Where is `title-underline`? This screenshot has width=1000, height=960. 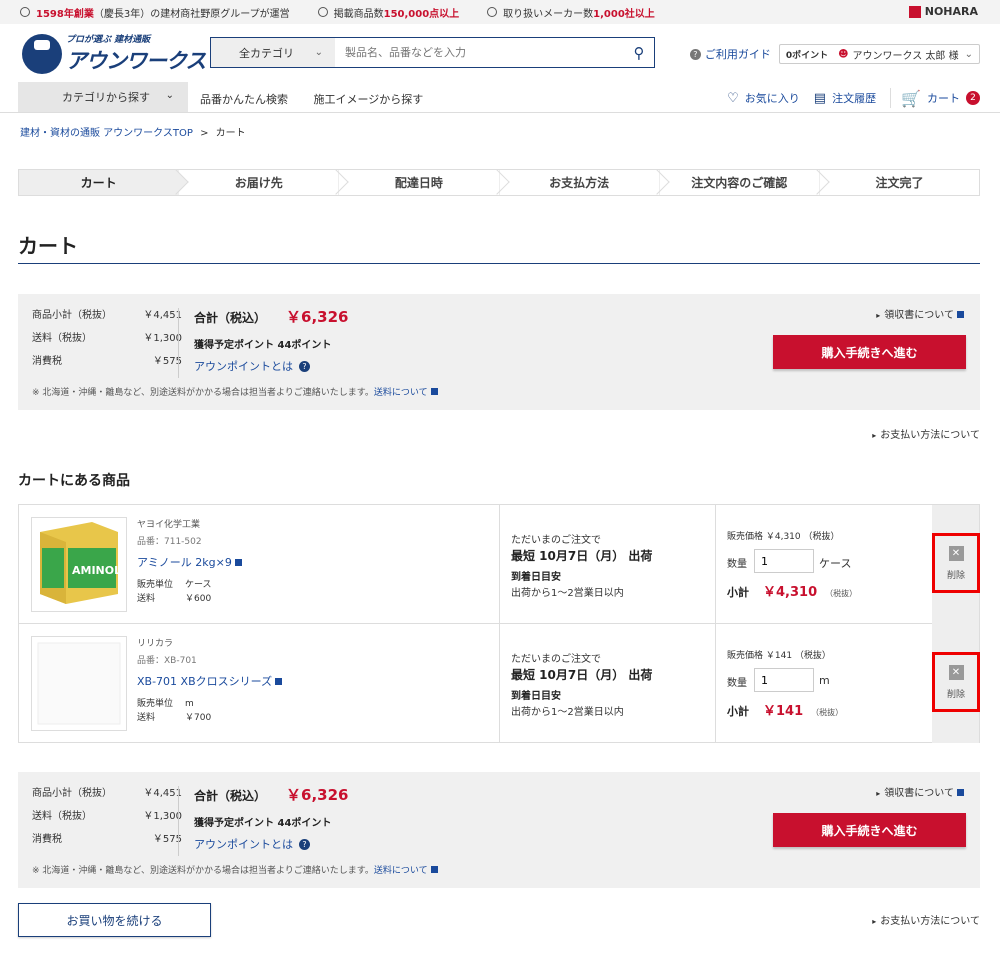 title-underline is located at coordinates (499, 263).